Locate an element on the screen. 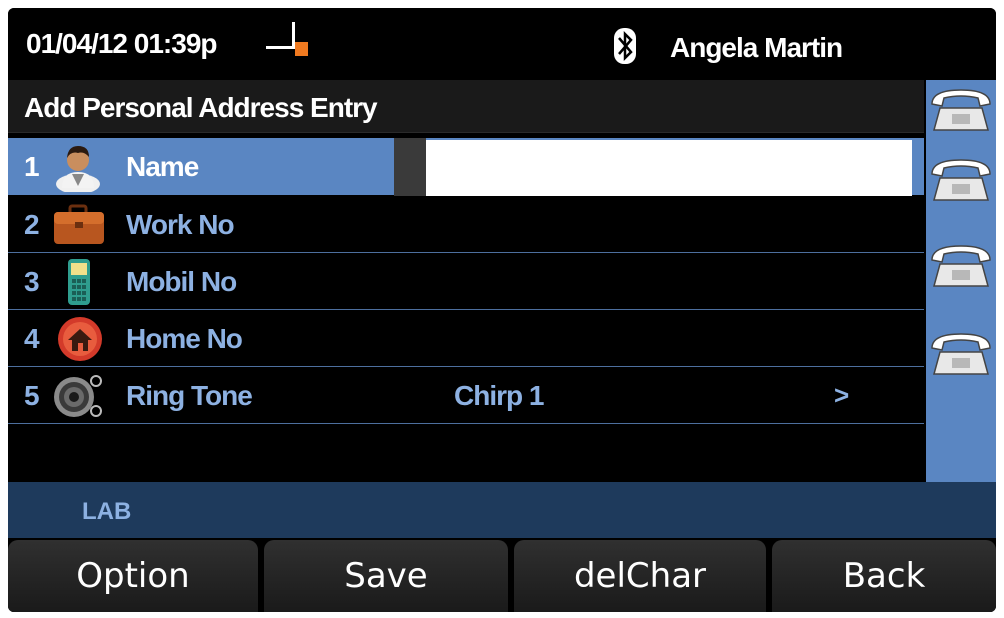 This screenshot has height=618, width=1004. save-softkey: Save is located at coordinates (386, 576).